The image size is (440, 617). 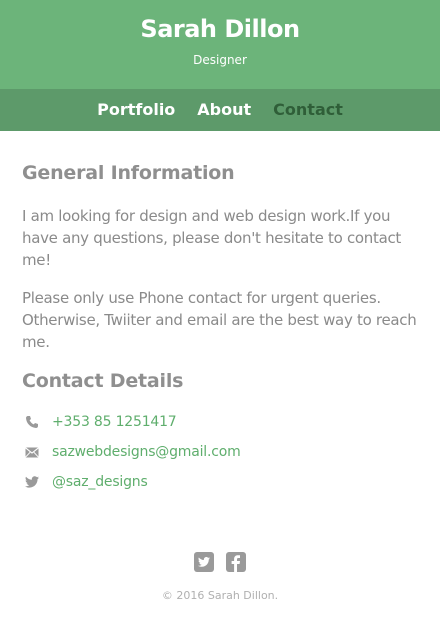 I want to click on site-title: Sarah Dillon, so click(x=220, y=29).